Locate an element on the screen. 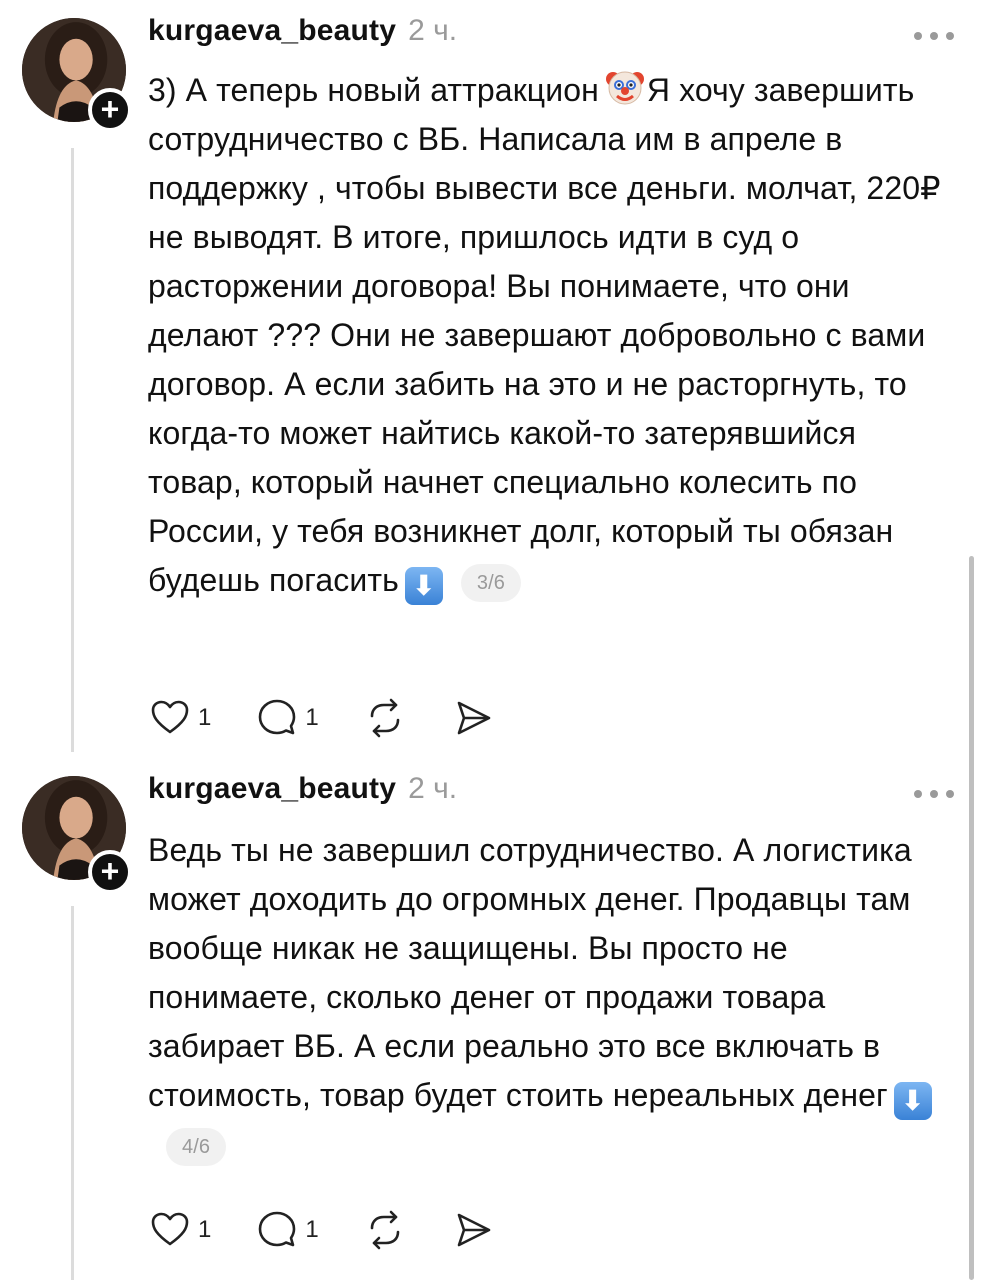 This screenshot has width=984, height=1280. clown-face-icon is located at coordinates (624, 88).